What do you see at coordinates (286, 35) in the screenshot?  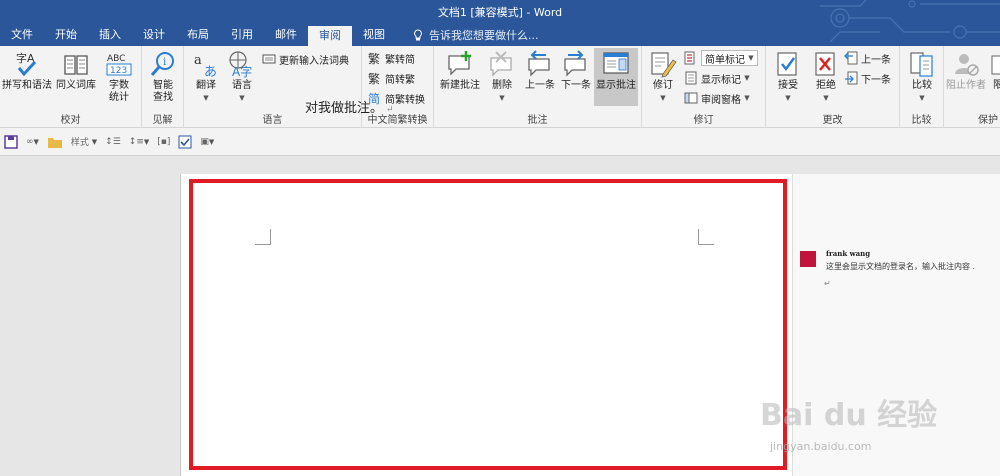 I see `tab-mailings: 邮件` at bounding box center [286, 35].